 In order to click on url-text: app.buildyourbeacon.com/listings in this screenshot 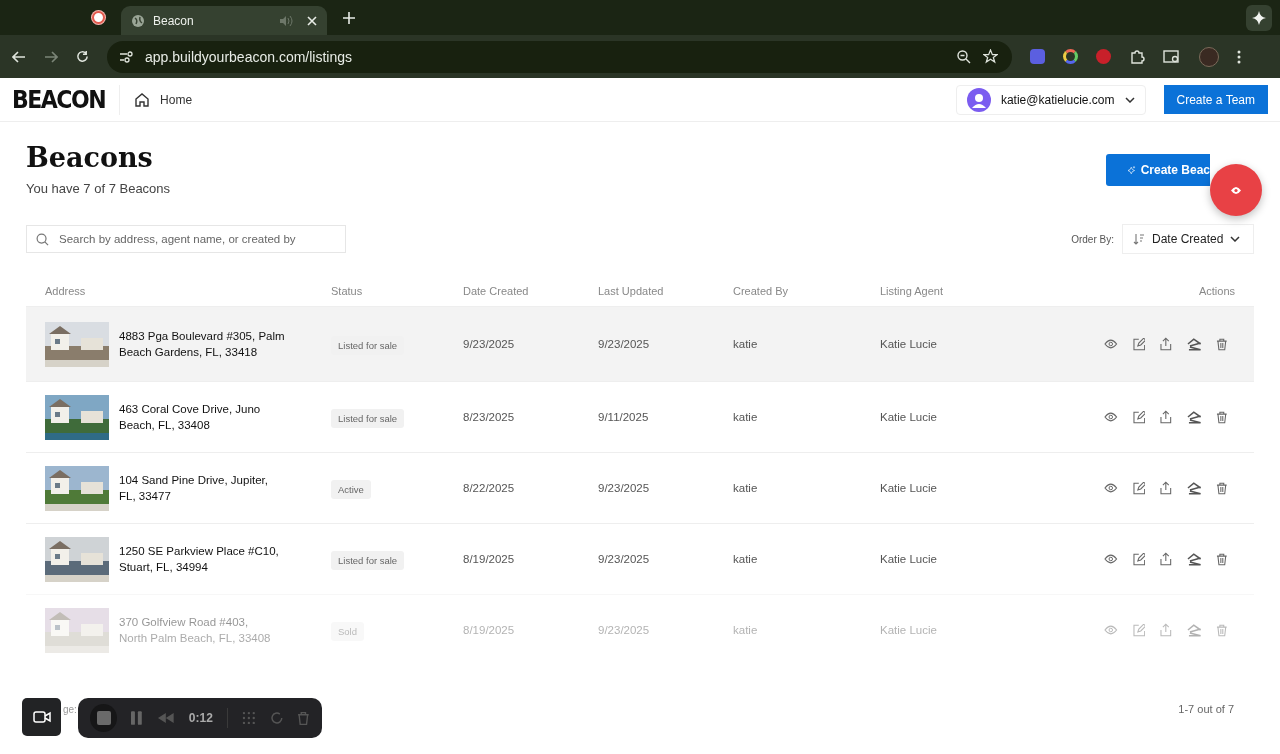, I will do `click(248, 56)`.